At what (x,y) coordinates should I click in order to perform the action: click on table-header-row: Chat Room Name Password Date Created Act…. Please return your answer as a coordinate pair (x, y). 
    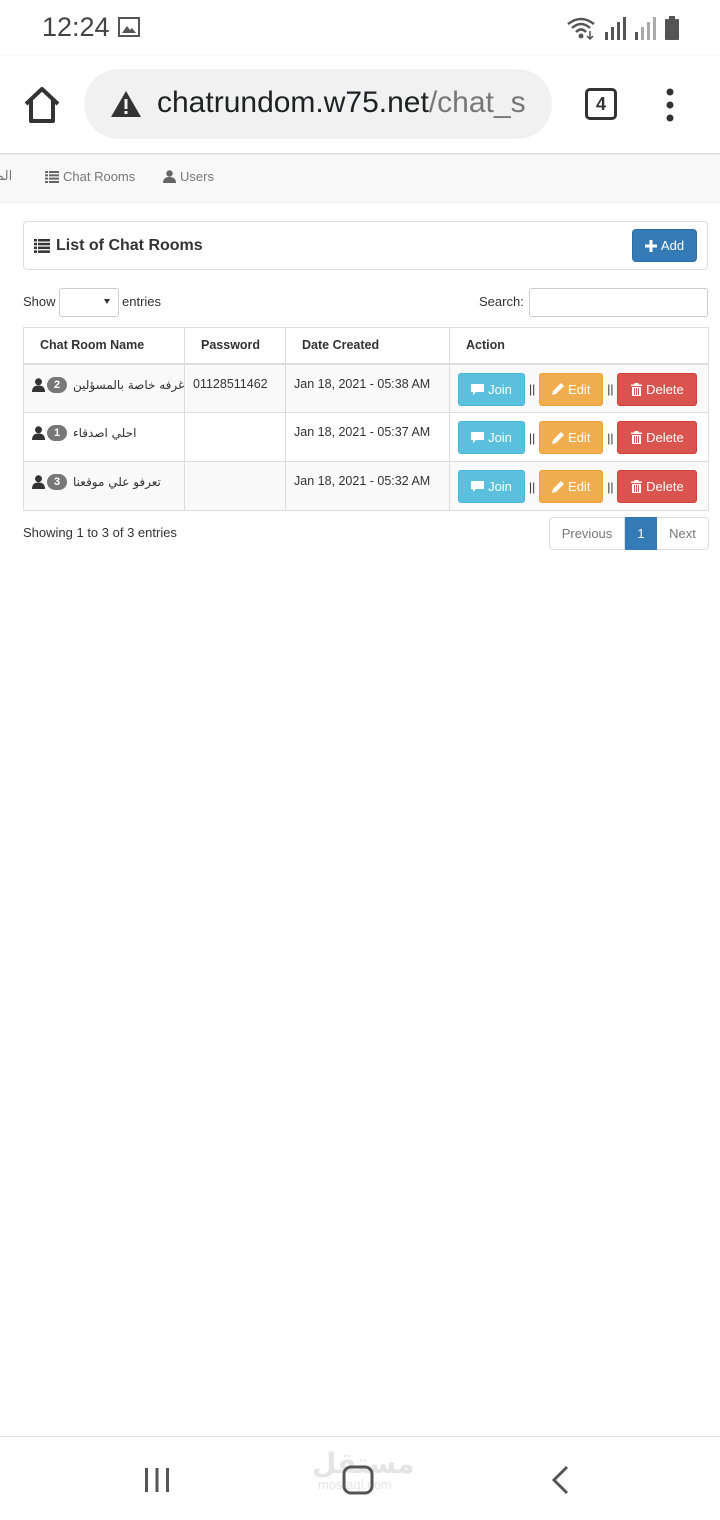
    Looking at the image, I should click on (366, 346).